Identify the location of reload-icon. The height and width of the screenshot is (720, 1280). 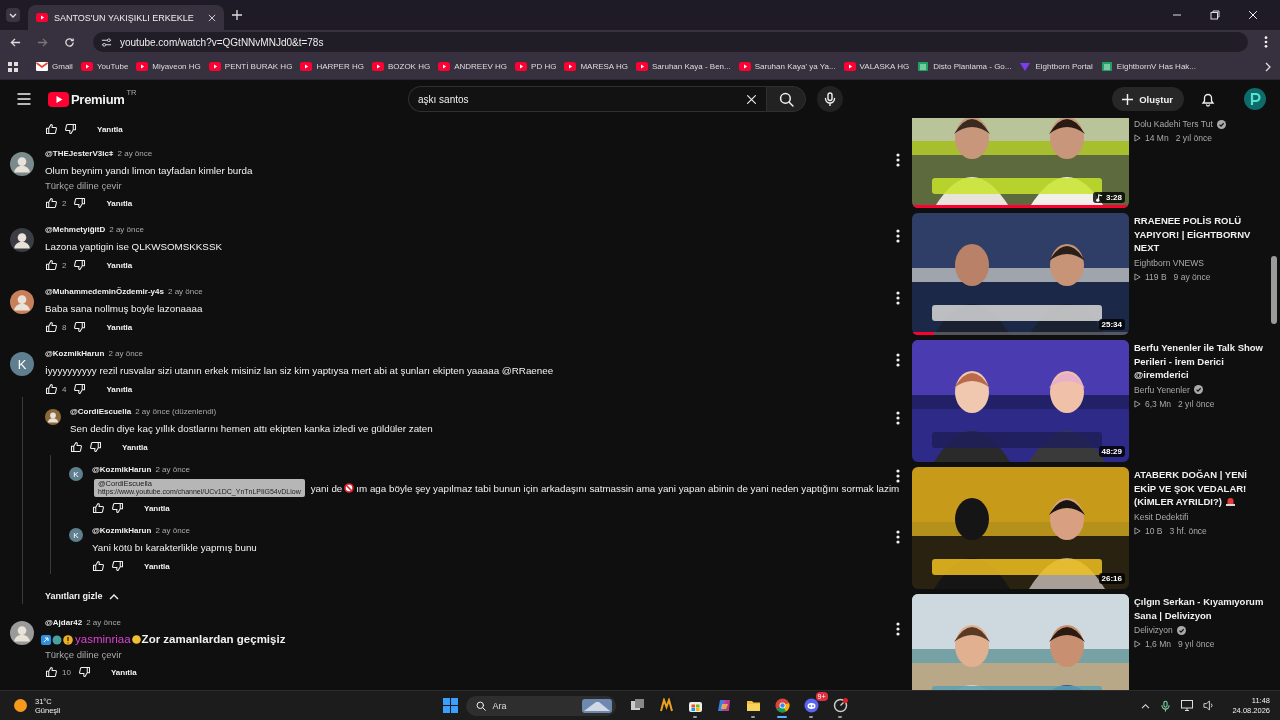
(69, 42).